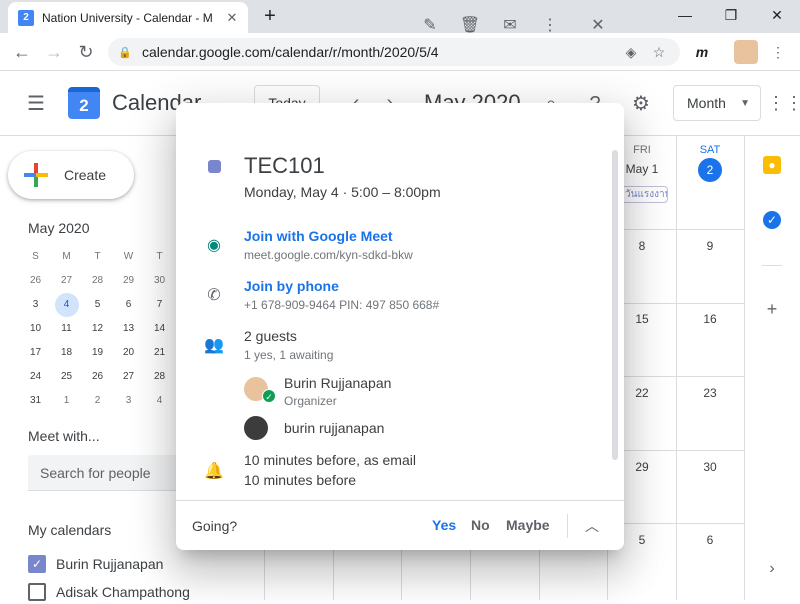 The height and width of the screenshot is (604, 800). I want to click on mini-week: 10 11 12 13 14, so click(98, 329).